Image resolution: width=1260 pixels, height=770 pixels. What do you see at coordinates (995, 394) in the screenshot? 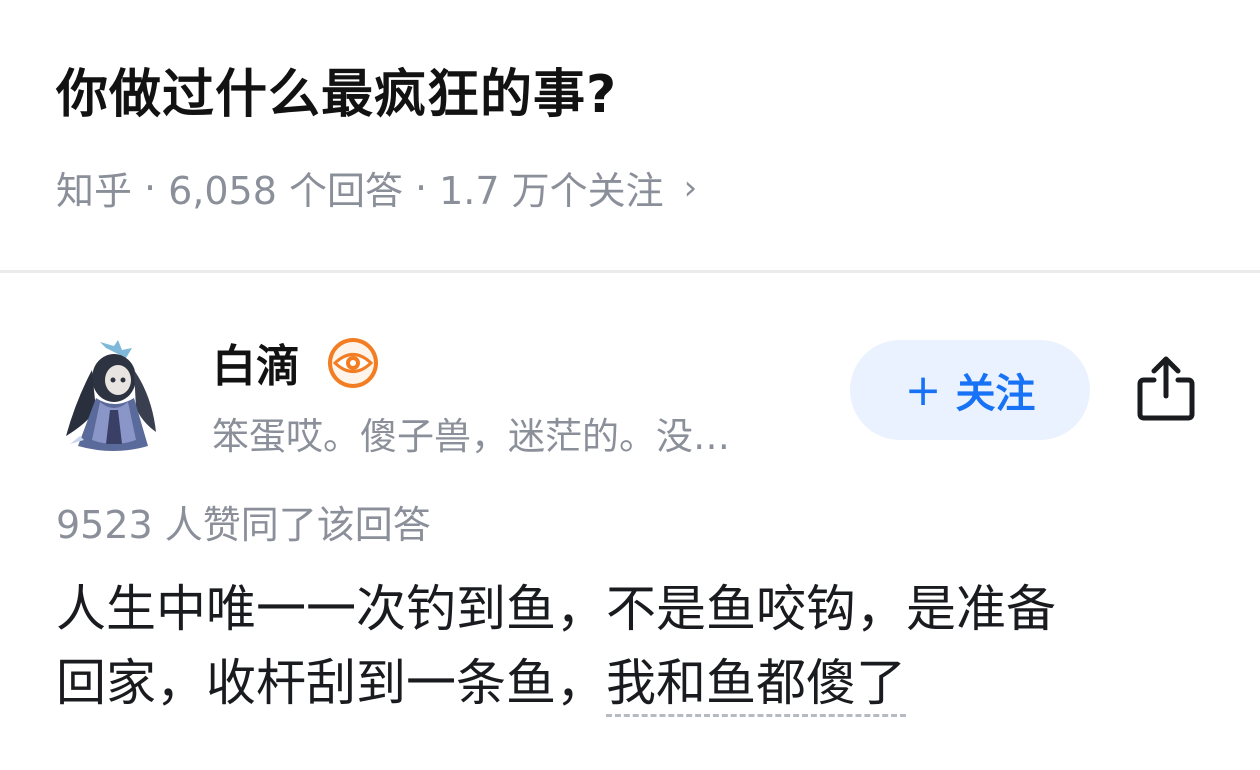
I see `follow-label: 关注` at bounding box center [995, 394].